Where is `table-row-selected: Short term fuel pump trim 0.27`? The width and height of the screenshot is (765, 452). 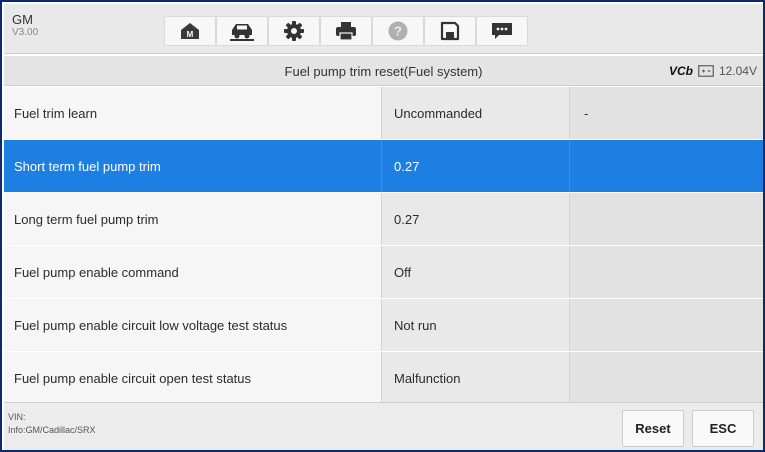
table-row-selected: Short term fuel pump trim 0.27 is located at coordinates (383, 166).